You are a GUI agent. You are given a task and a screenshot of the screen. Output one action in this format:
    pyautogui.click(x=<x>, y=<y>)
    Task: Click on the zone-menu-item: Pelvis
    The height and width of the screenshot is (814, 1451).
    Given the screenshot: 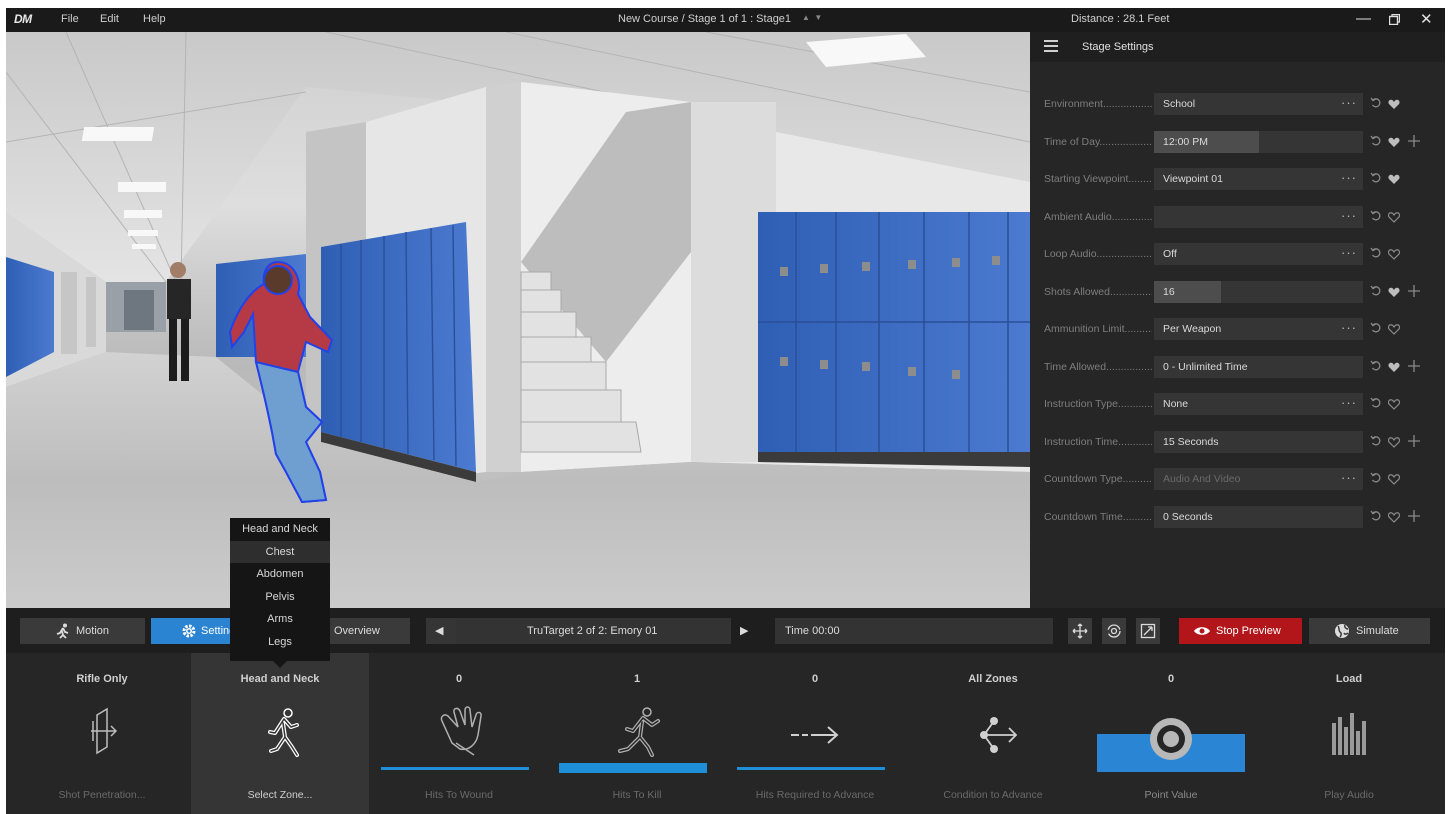 What is the action you would take?
    pyautogui.click(x=280, y=597)
    